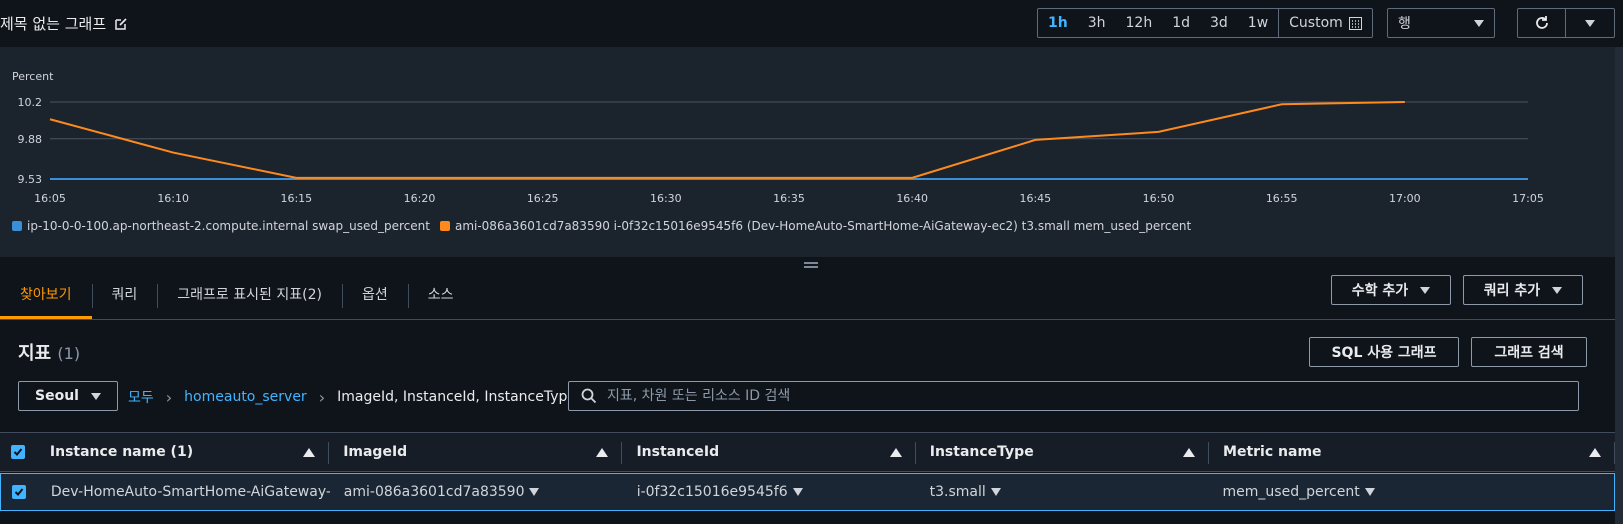  Describe the element at coordinates (1282, 198) in the screenshot. I see `x-tick-label: 16:55` at that location.